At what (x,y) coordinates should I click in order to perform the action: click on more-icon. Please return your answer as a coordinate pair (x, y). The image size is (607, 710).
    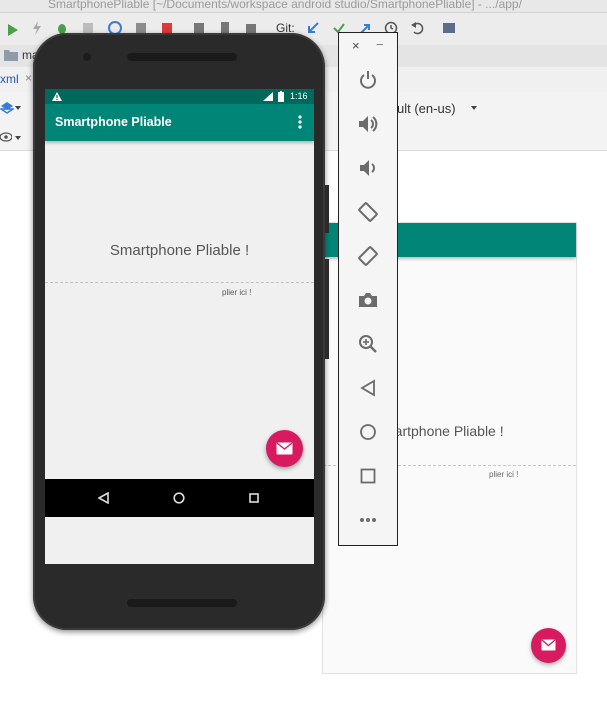
    Looking at the image, I should click on (368, 520).